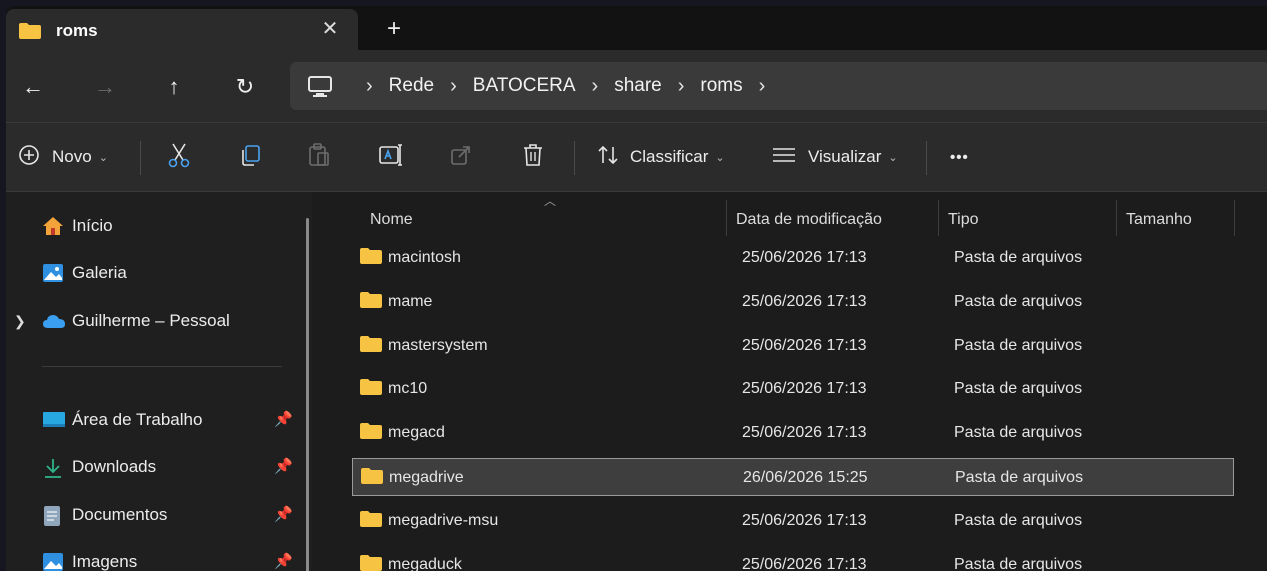 The height and width of the screenshot is (571, 1267). Describe the element at coordinates (394, 29) in the screenshot. I see `new-tab-button: +` at that location.